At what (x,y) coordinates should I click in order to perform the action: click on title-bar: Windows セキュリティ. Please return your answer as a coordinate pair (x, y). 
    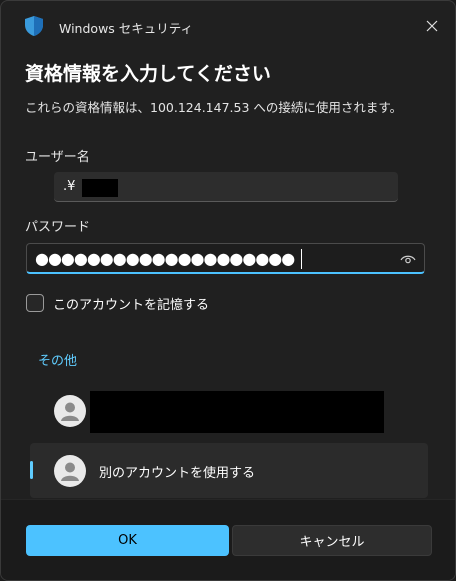
    Looking at the image, I should click on (228, 25).